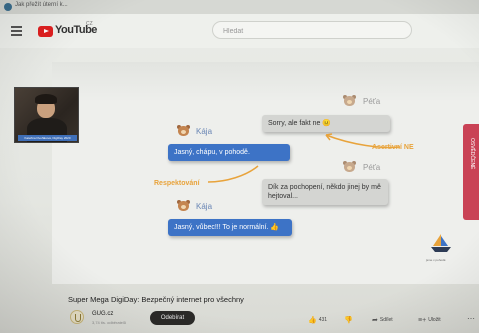 Image resolution: width=479 pixels, height=333 pixels. I want to click on annotation-label: Asertivní NE, so click(393, 147).